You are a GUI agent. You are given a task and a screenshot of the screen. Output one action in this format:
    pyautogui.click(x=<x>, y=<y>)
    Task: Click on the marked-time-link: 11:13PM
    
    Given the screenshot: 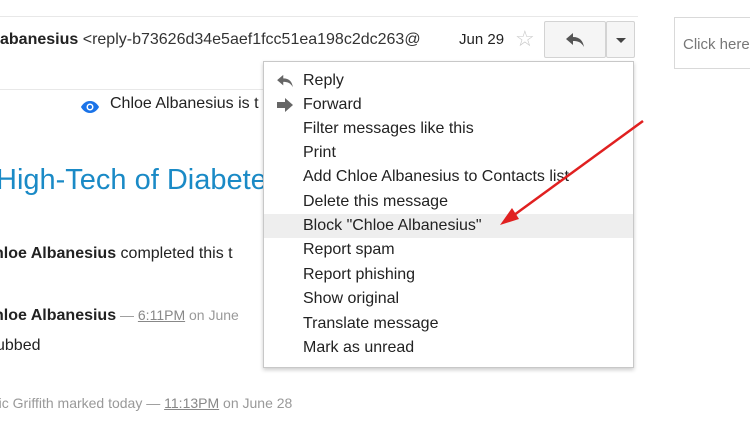 What is the action you would take?
    pyautogui.click(x=191, y=403)
    